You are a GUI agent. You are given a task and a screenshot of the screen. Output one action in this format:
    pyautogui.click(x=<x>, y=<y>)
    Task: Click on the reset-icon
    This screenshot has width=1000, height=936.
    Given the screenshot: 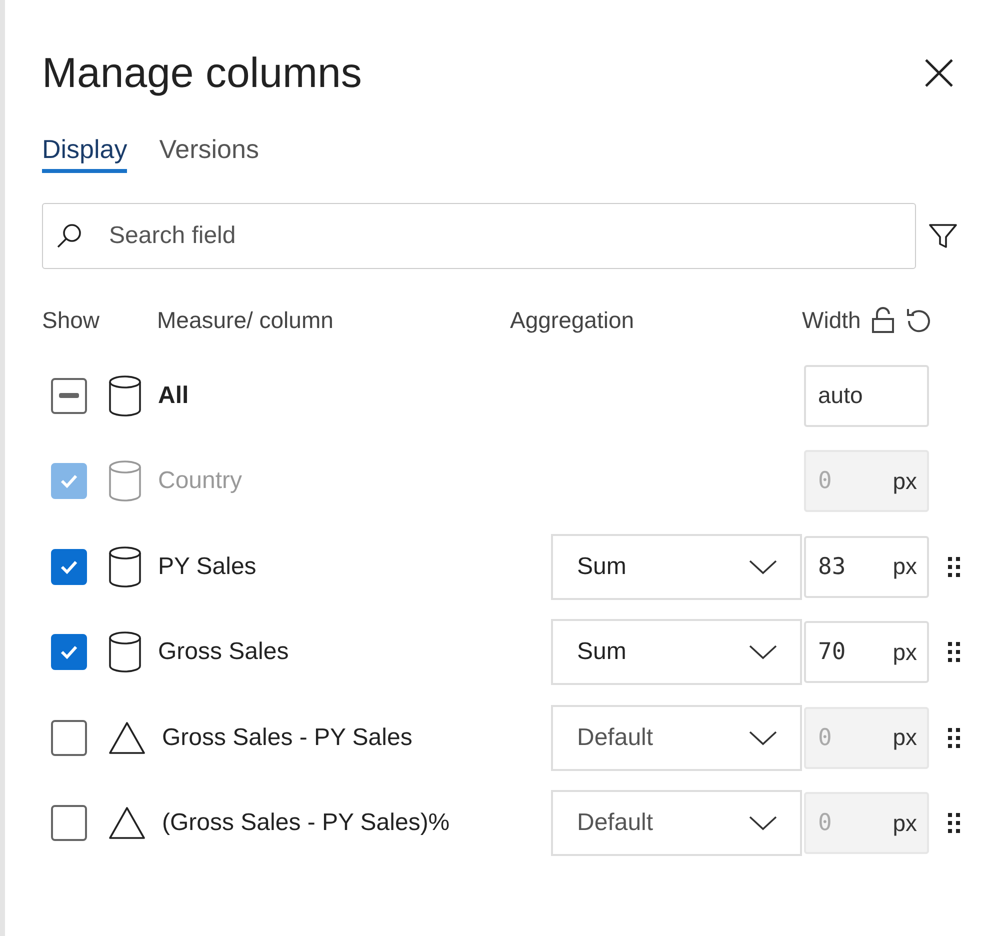 What is the action you would take?
    pyautogui.click(x=918, y=320)
    